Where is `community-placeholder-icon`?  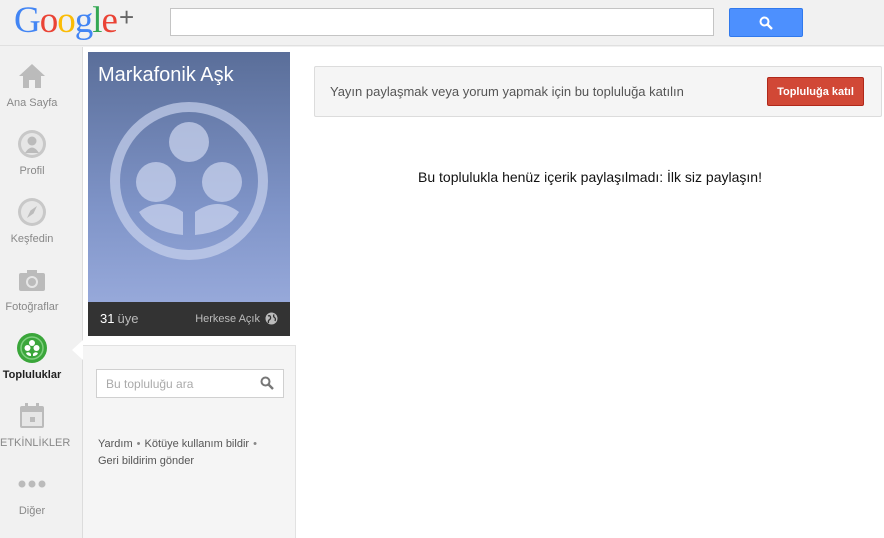 community-placeholder-icon is located at coordinates (189, 181).